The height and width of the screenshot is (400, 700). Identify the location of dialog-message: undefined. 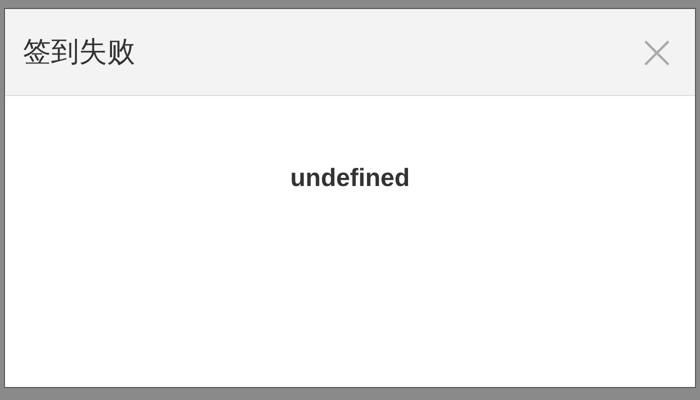
(350, 179).